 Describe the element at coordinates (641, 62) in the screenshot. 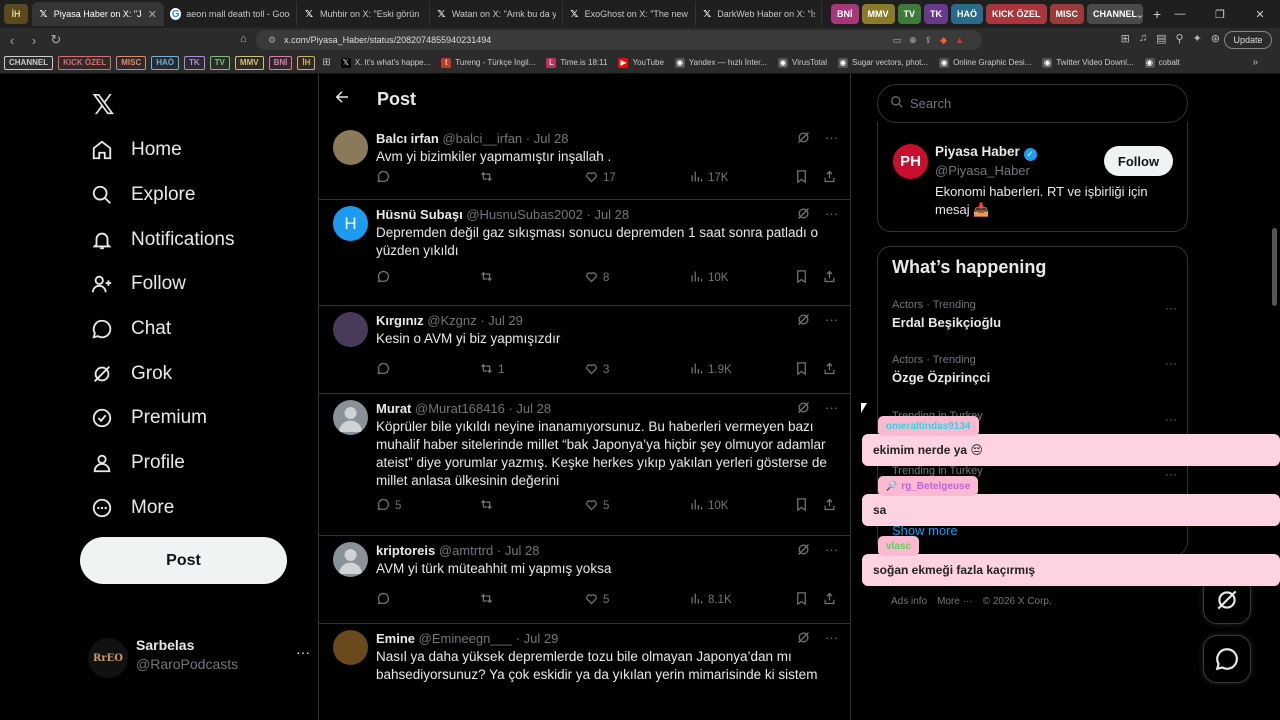

I see `bookmark-item: ▶ YouTube` at that location.